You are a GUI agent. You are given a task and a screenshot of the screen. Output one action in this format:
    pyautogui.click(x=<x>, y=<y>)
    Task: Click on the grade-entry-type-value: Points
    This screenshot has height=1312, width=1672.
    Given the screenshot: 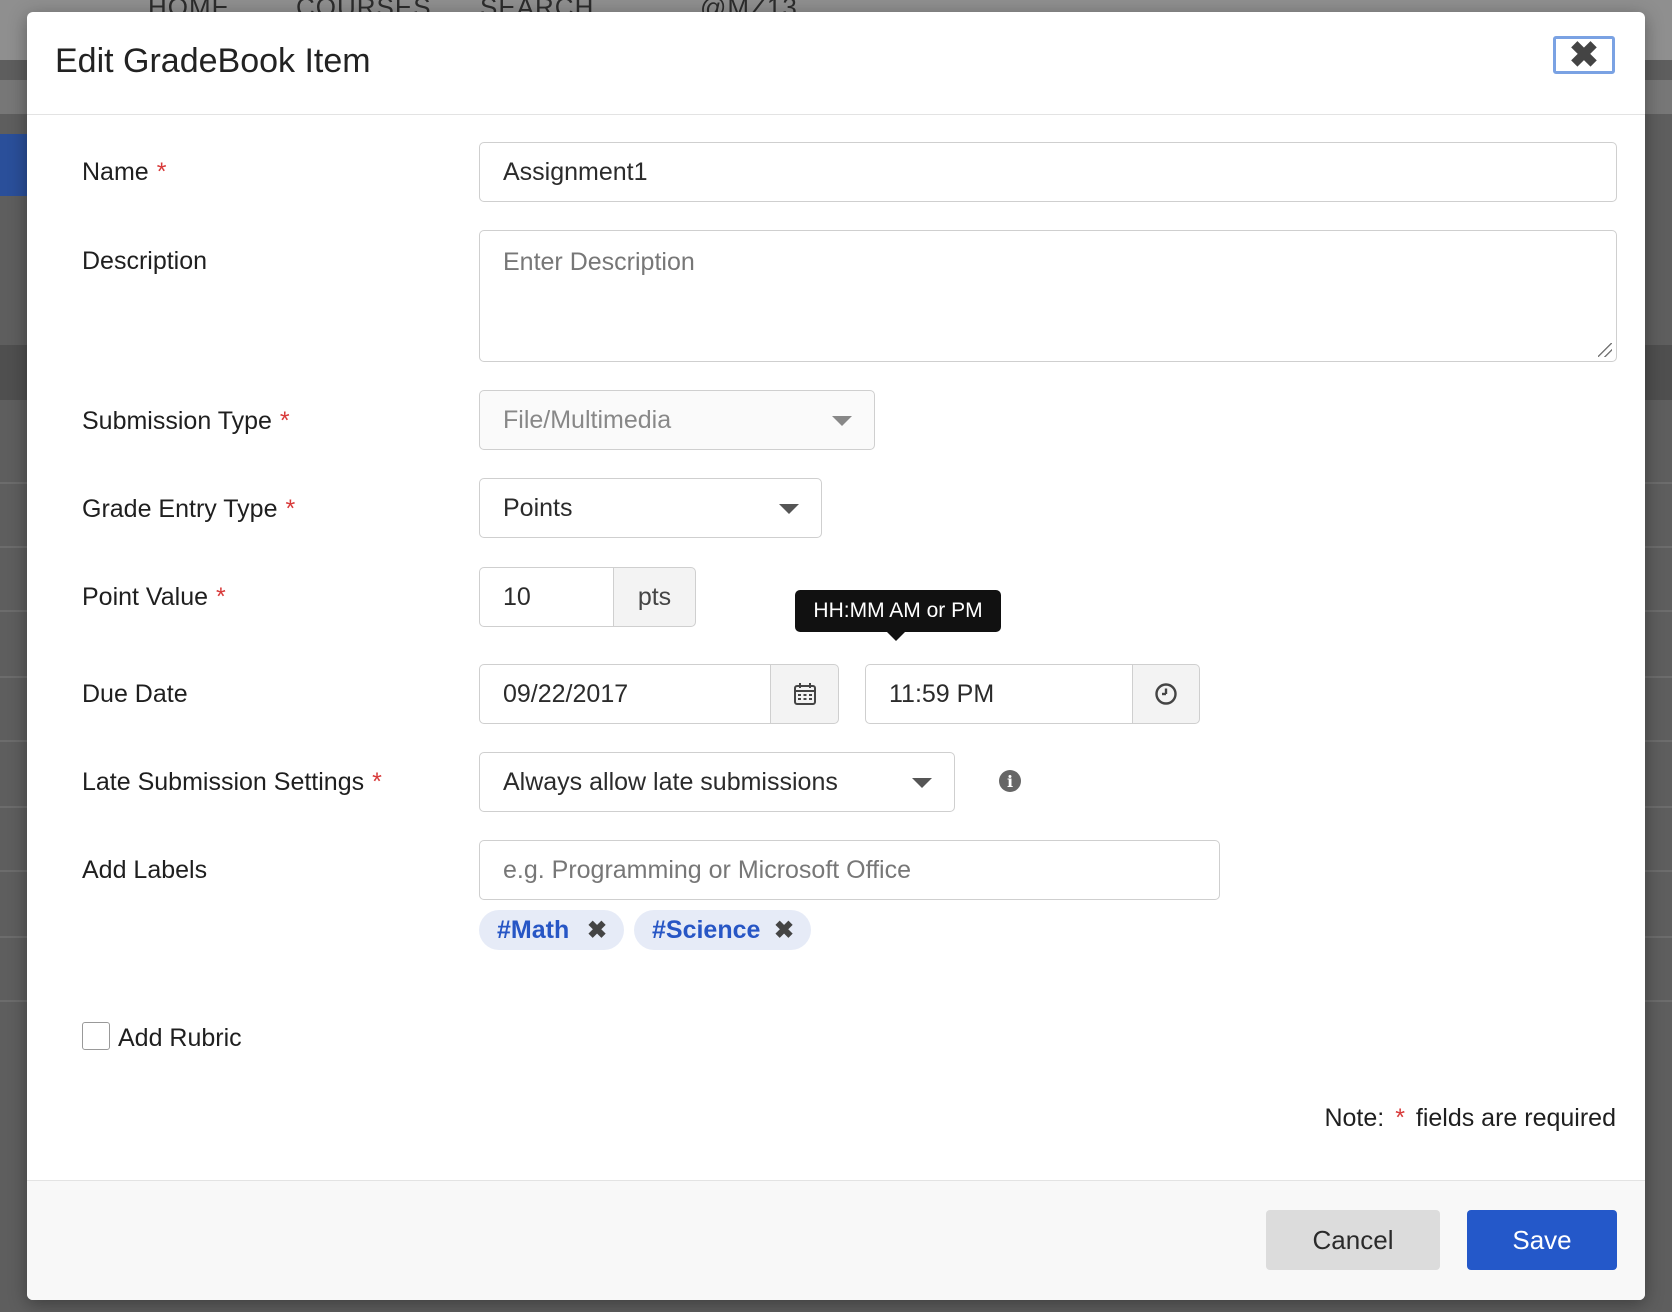 What is the action you would take?
    pyautogui.click(x=538, y=507)
    